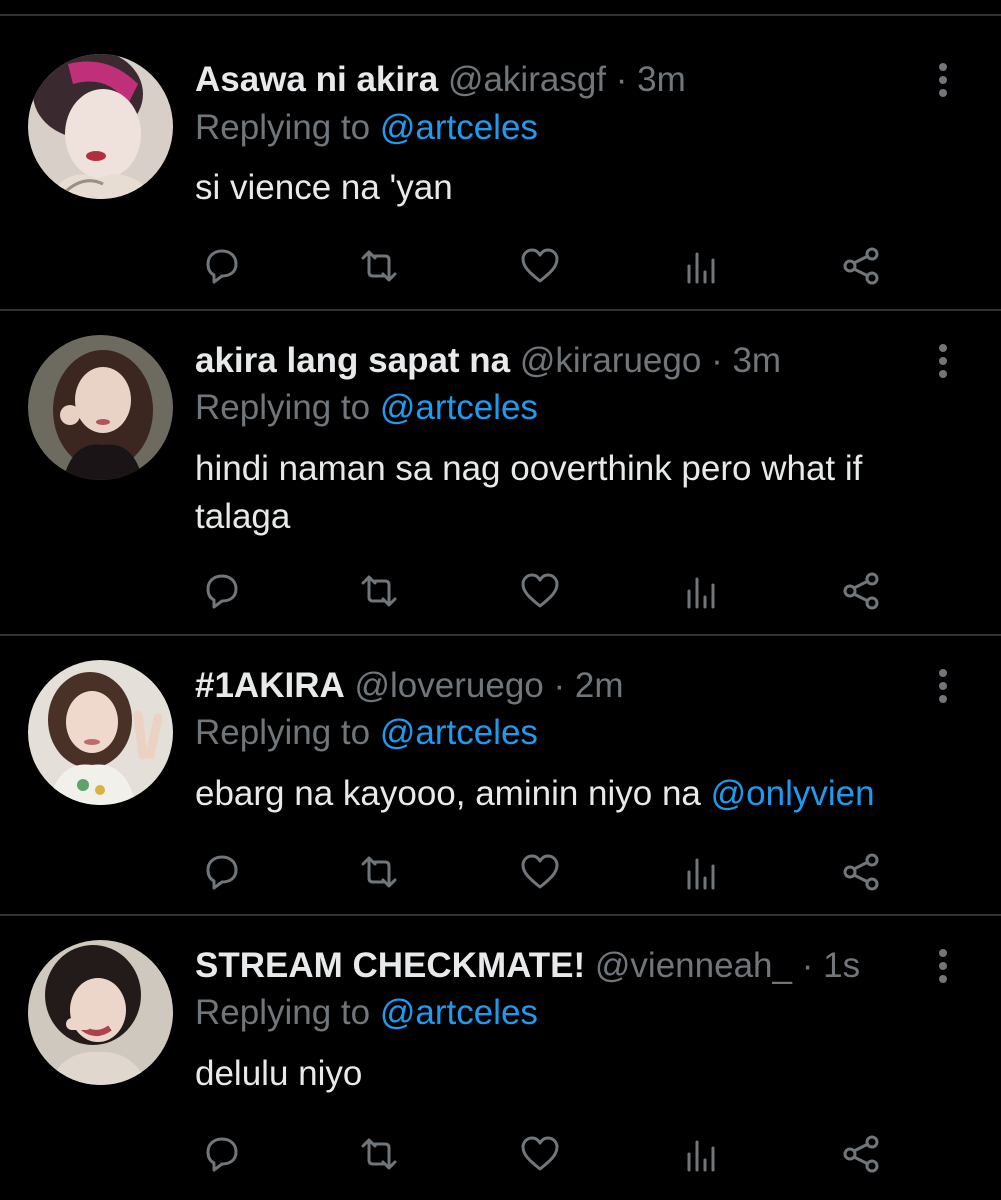  Describe the element at coordinates (578, 188) in the screenshot. I see `tweet-text: si vience na 'yan` at that location.